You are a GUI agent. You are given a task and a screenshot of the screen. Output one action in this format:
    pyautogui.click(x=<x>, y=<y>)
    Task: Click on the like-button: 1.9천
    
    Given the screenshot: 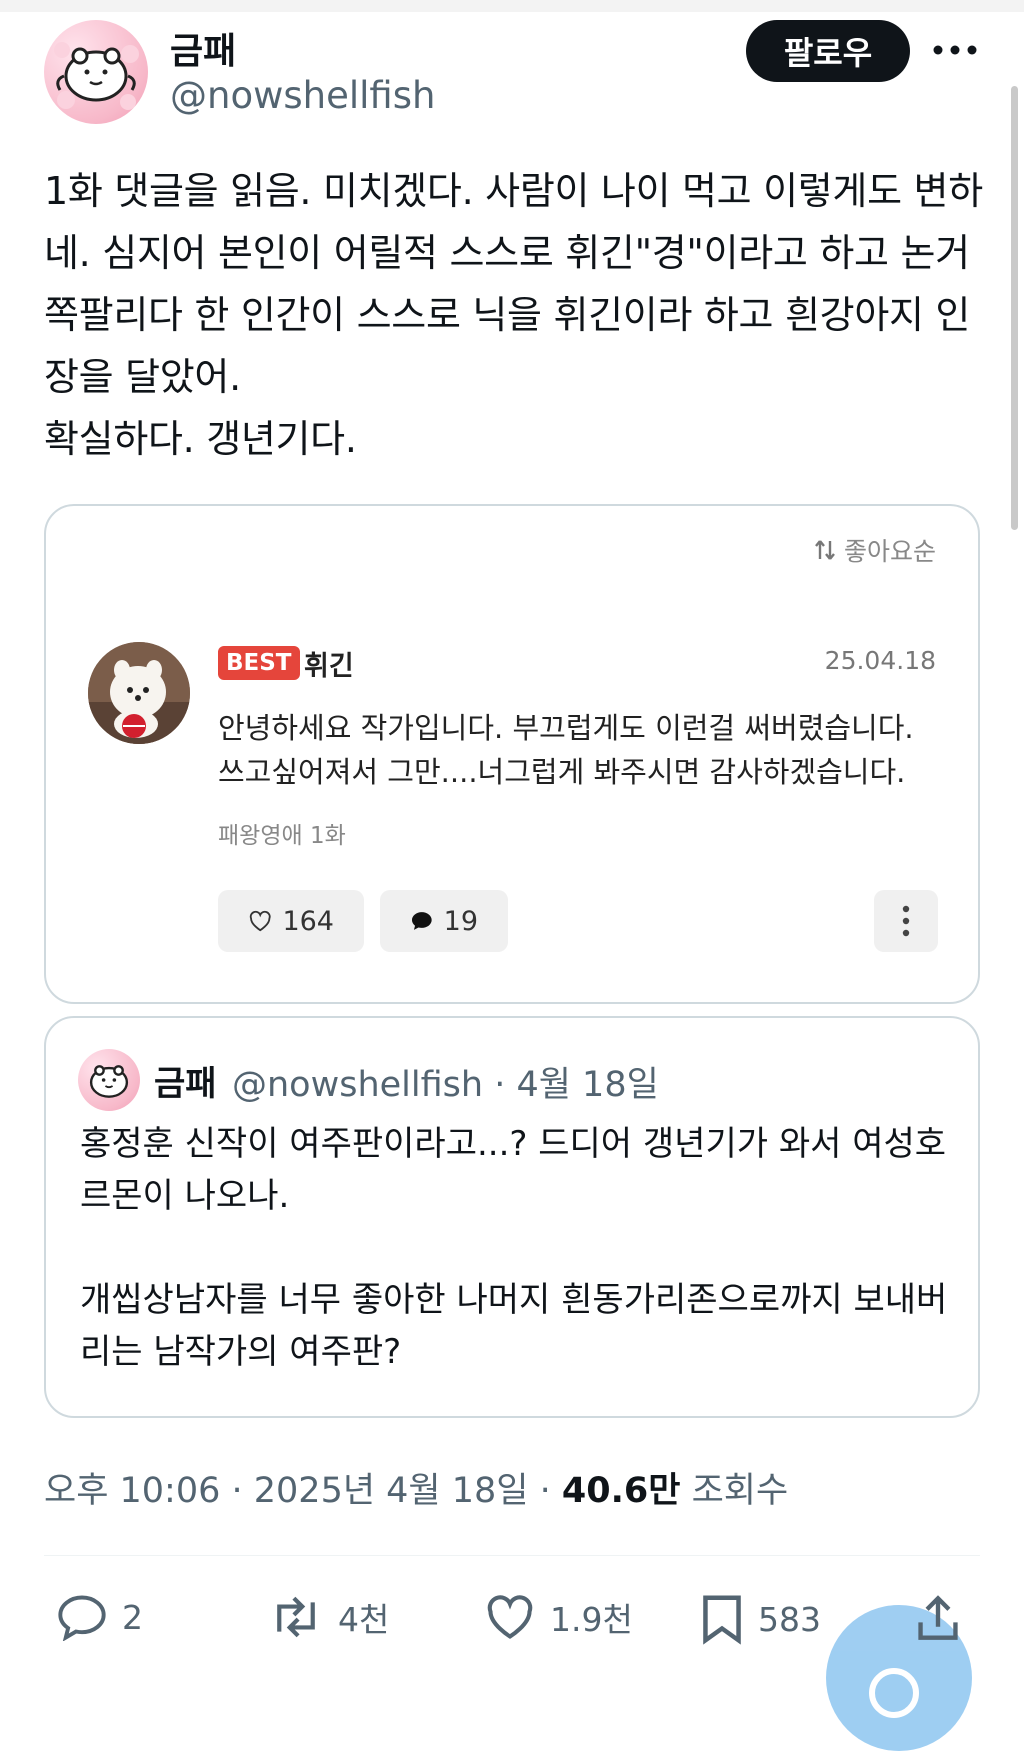 What is the action you would take?
    pyautogui.click(x=558, y=1617)
    